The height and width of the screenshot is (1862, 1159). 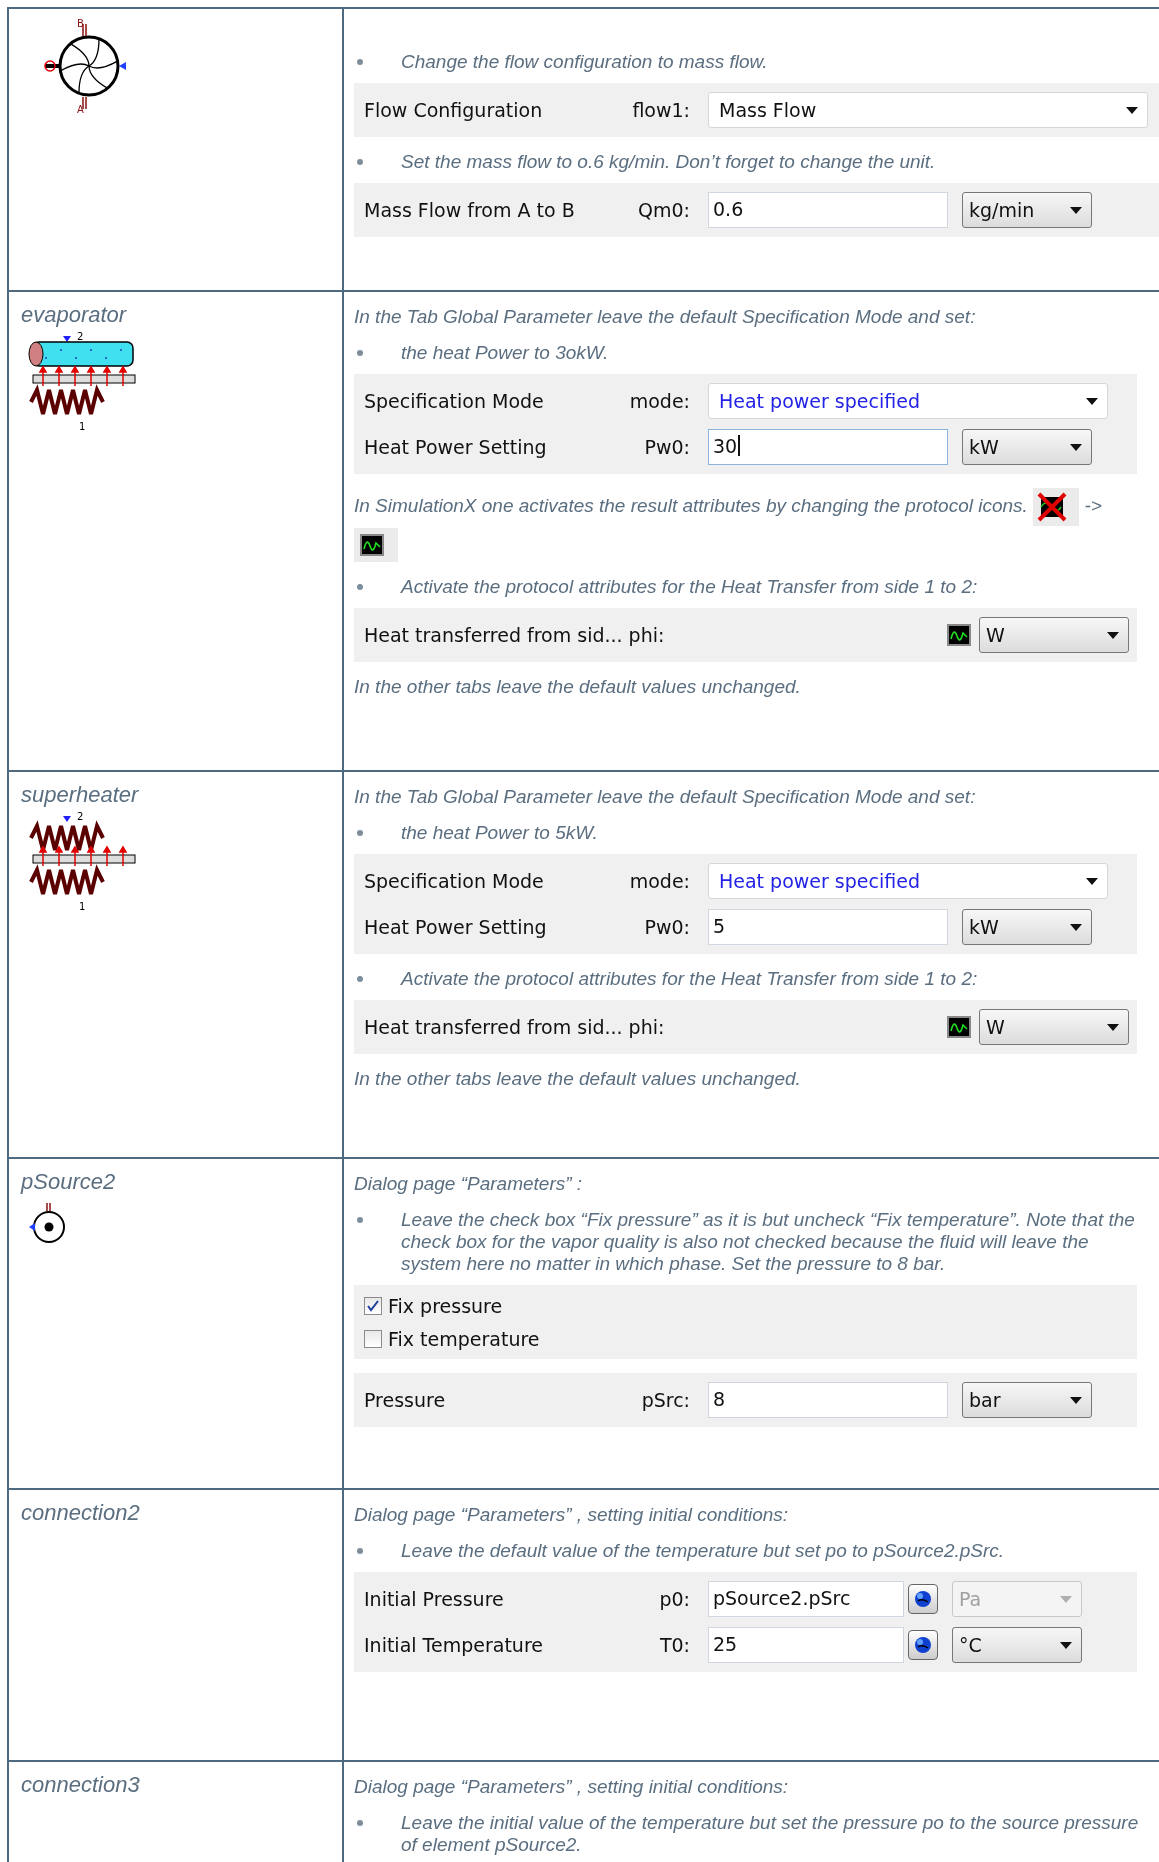 What do you see at coordinates (68, 1182) in the screenshot?
I see `element-name: pSource2` at bounding box center [68, 1182].